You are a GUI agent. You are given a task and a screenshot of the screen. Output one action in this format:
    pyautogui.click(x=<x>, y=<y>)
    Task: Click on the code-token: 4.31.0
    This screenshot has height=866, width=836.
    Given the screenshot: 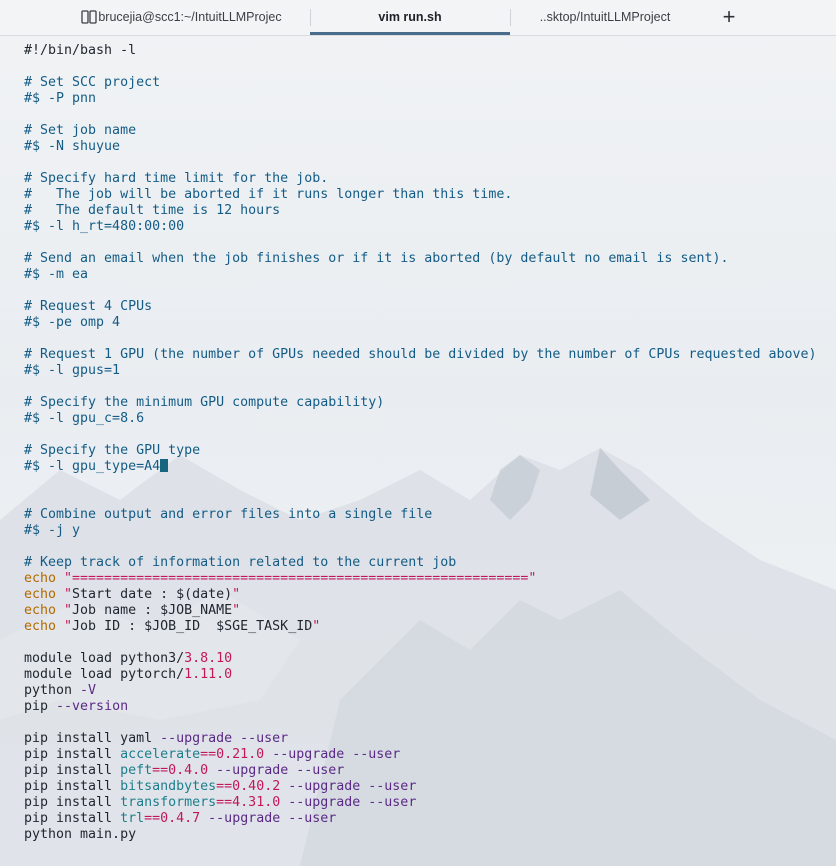 What is the action you would take?
    pyautogui.click(x=256, y=802)
    